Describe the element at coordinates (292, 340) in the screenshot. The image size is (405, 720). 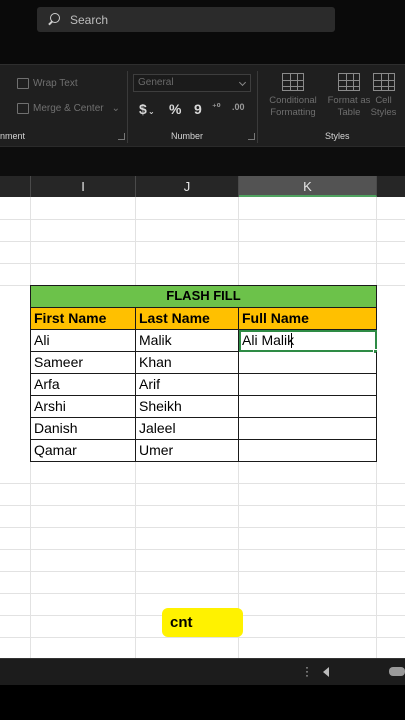
I see `text-cursor` at that location.